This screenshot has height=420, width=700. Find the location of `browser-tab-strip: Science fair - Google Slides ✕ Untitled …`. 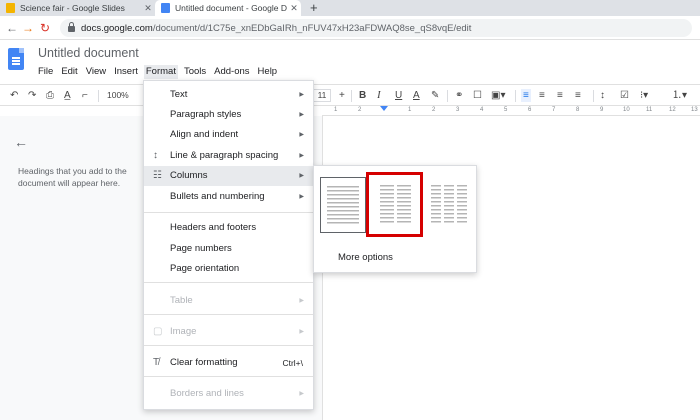

browser-tab-strip: Science fair - Google Slides ✕ Untitled … is located at coordinates (350, 8).